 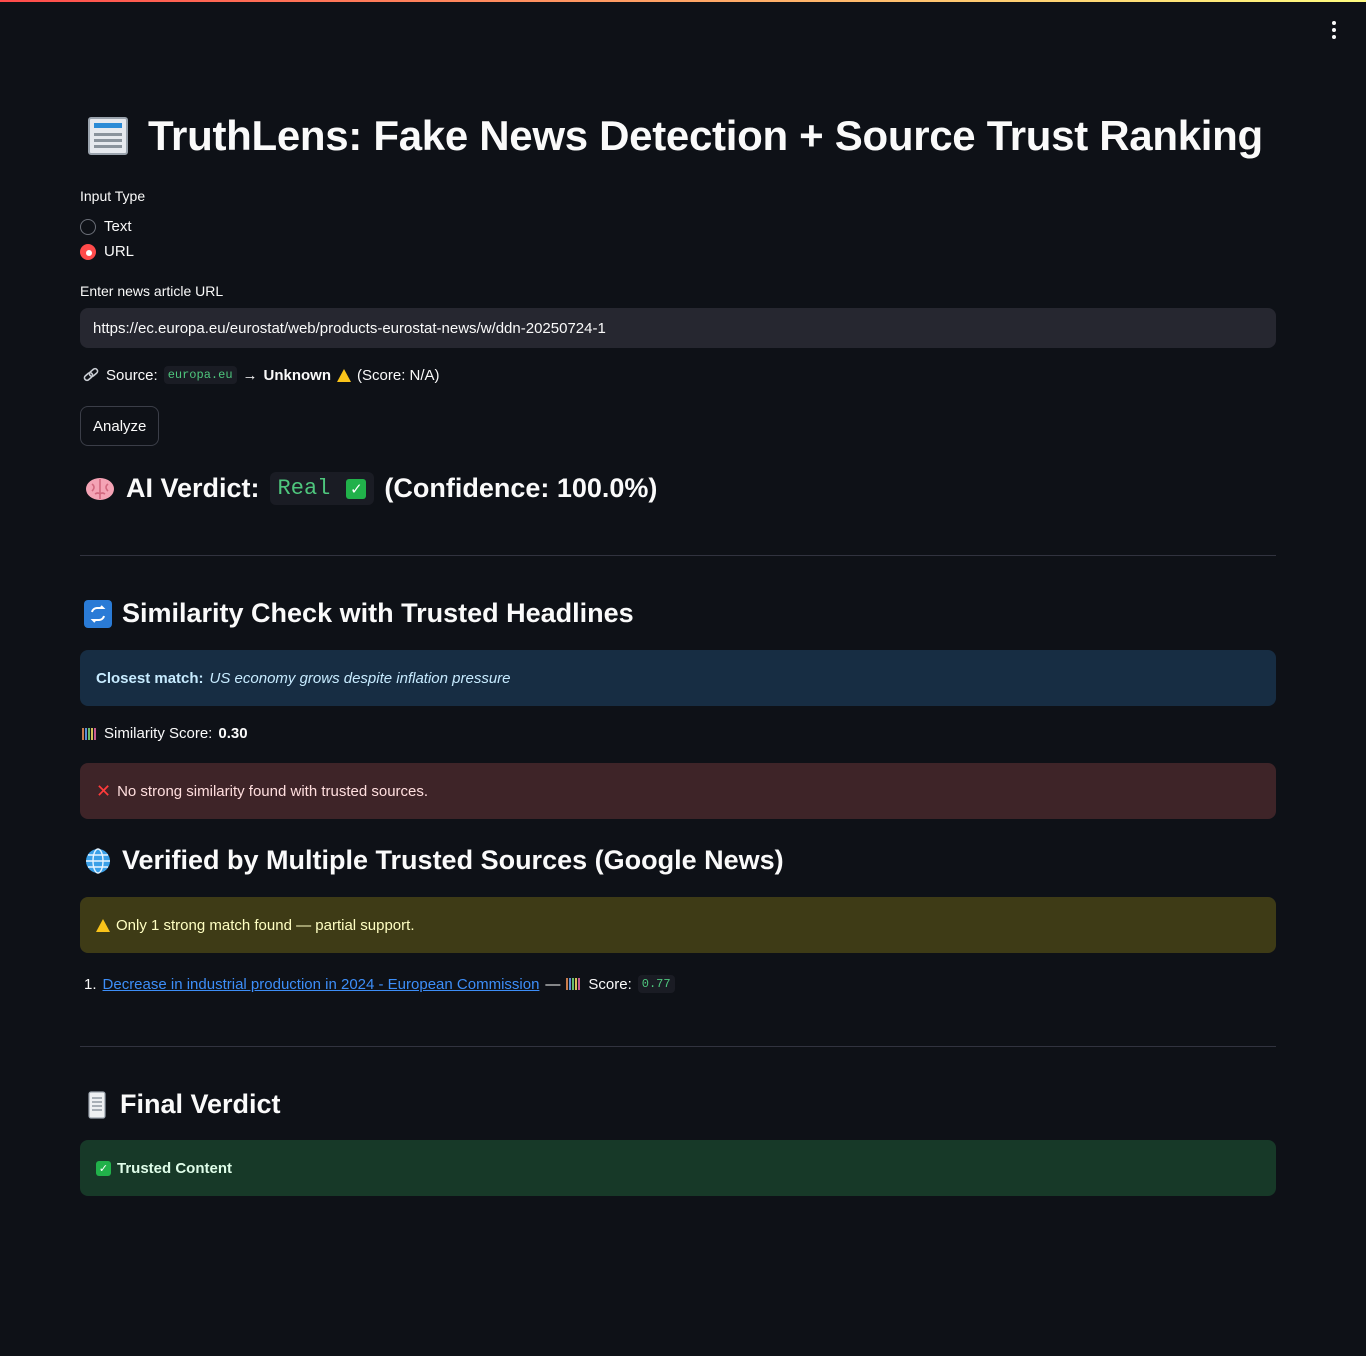 What do you see at coordinates (378, 613) in the screenshot?
I see `similarity-heading-text: Similarity Check with Trusted Headlines` at bounding box center [378, 613].